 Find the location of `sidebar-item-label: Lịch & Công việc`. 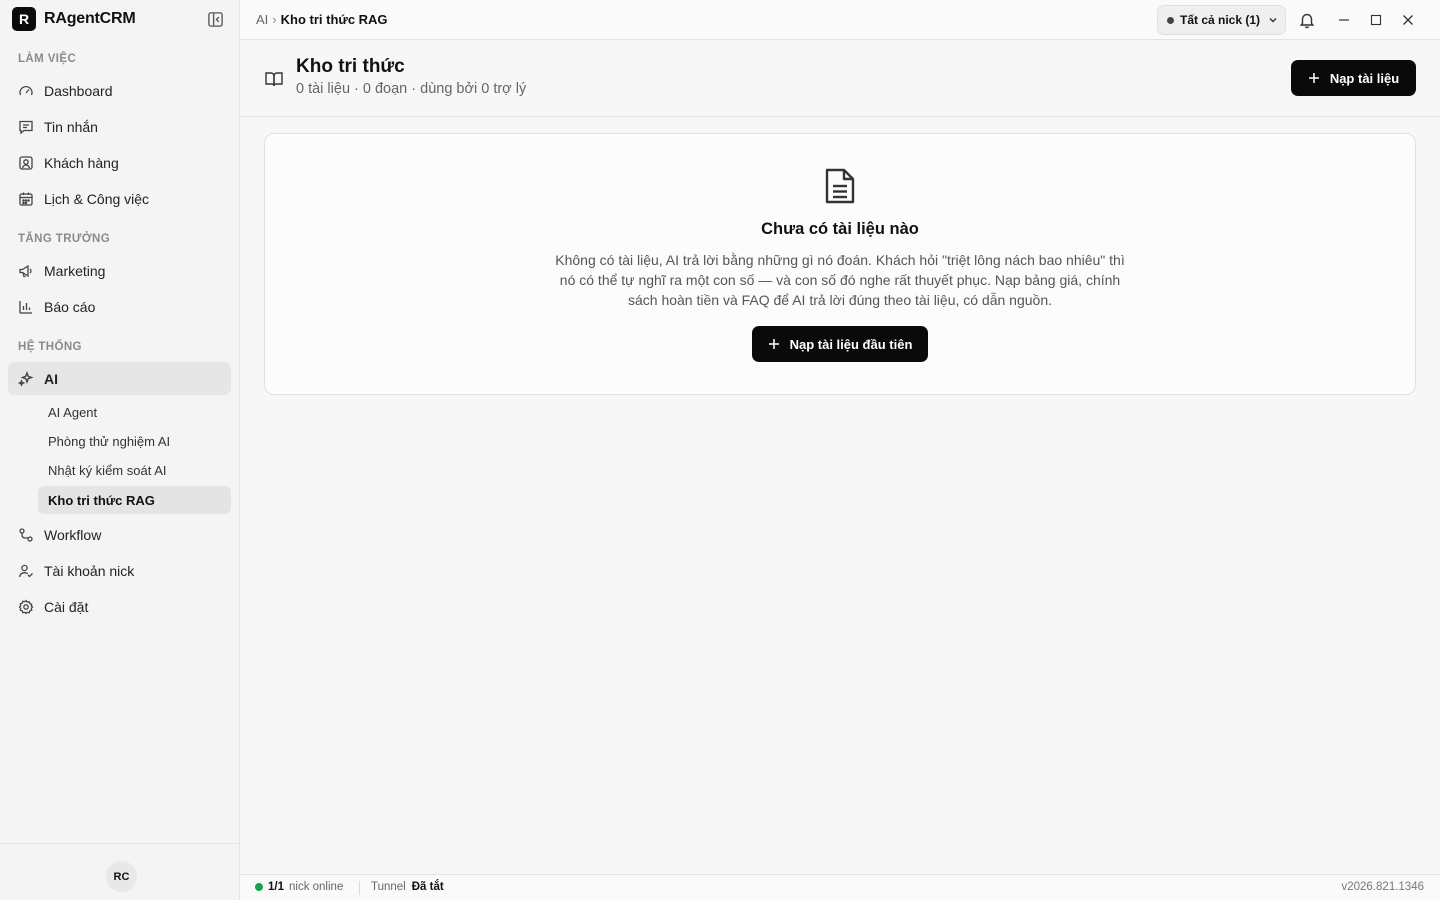

sidebar-item-label: Lịch & Công việc is located at coordinates (97, 198).